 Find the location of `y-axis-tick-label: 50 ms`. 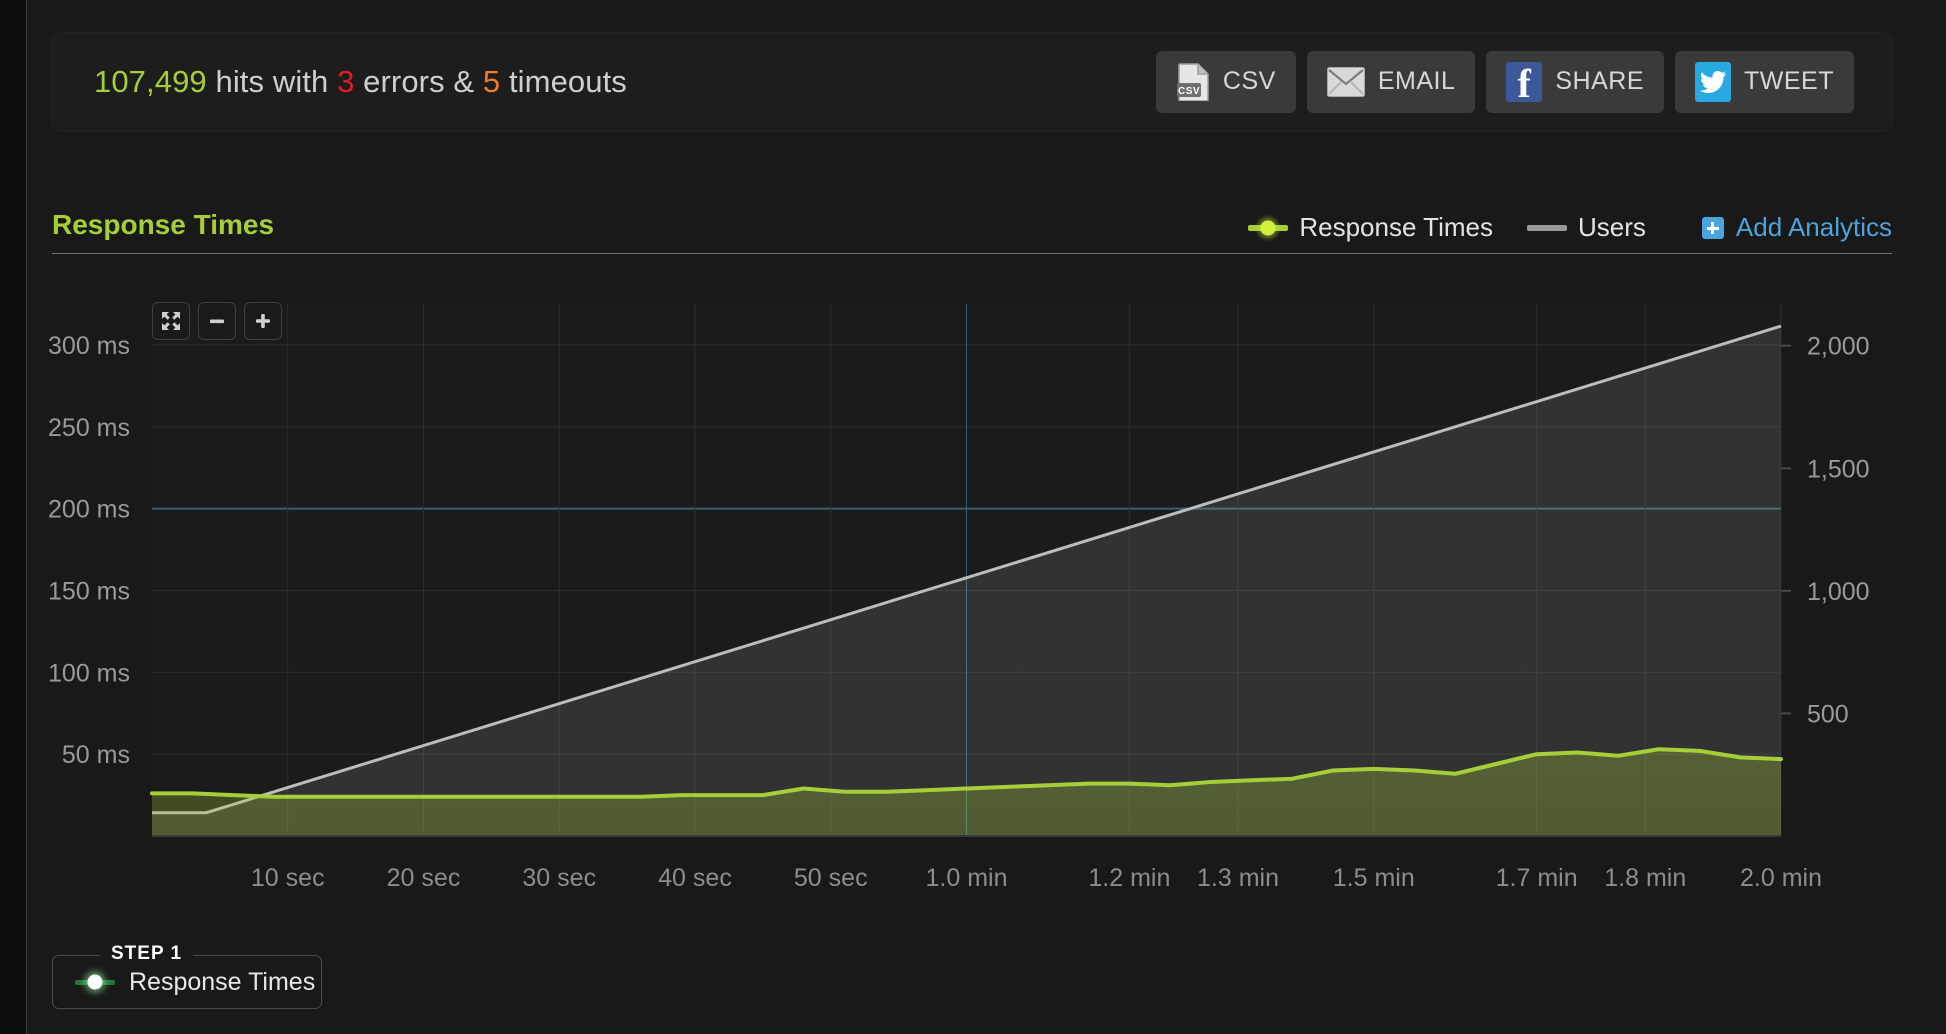

y-axis-tick-label: 50 ms is located at coordinates (96, 755).